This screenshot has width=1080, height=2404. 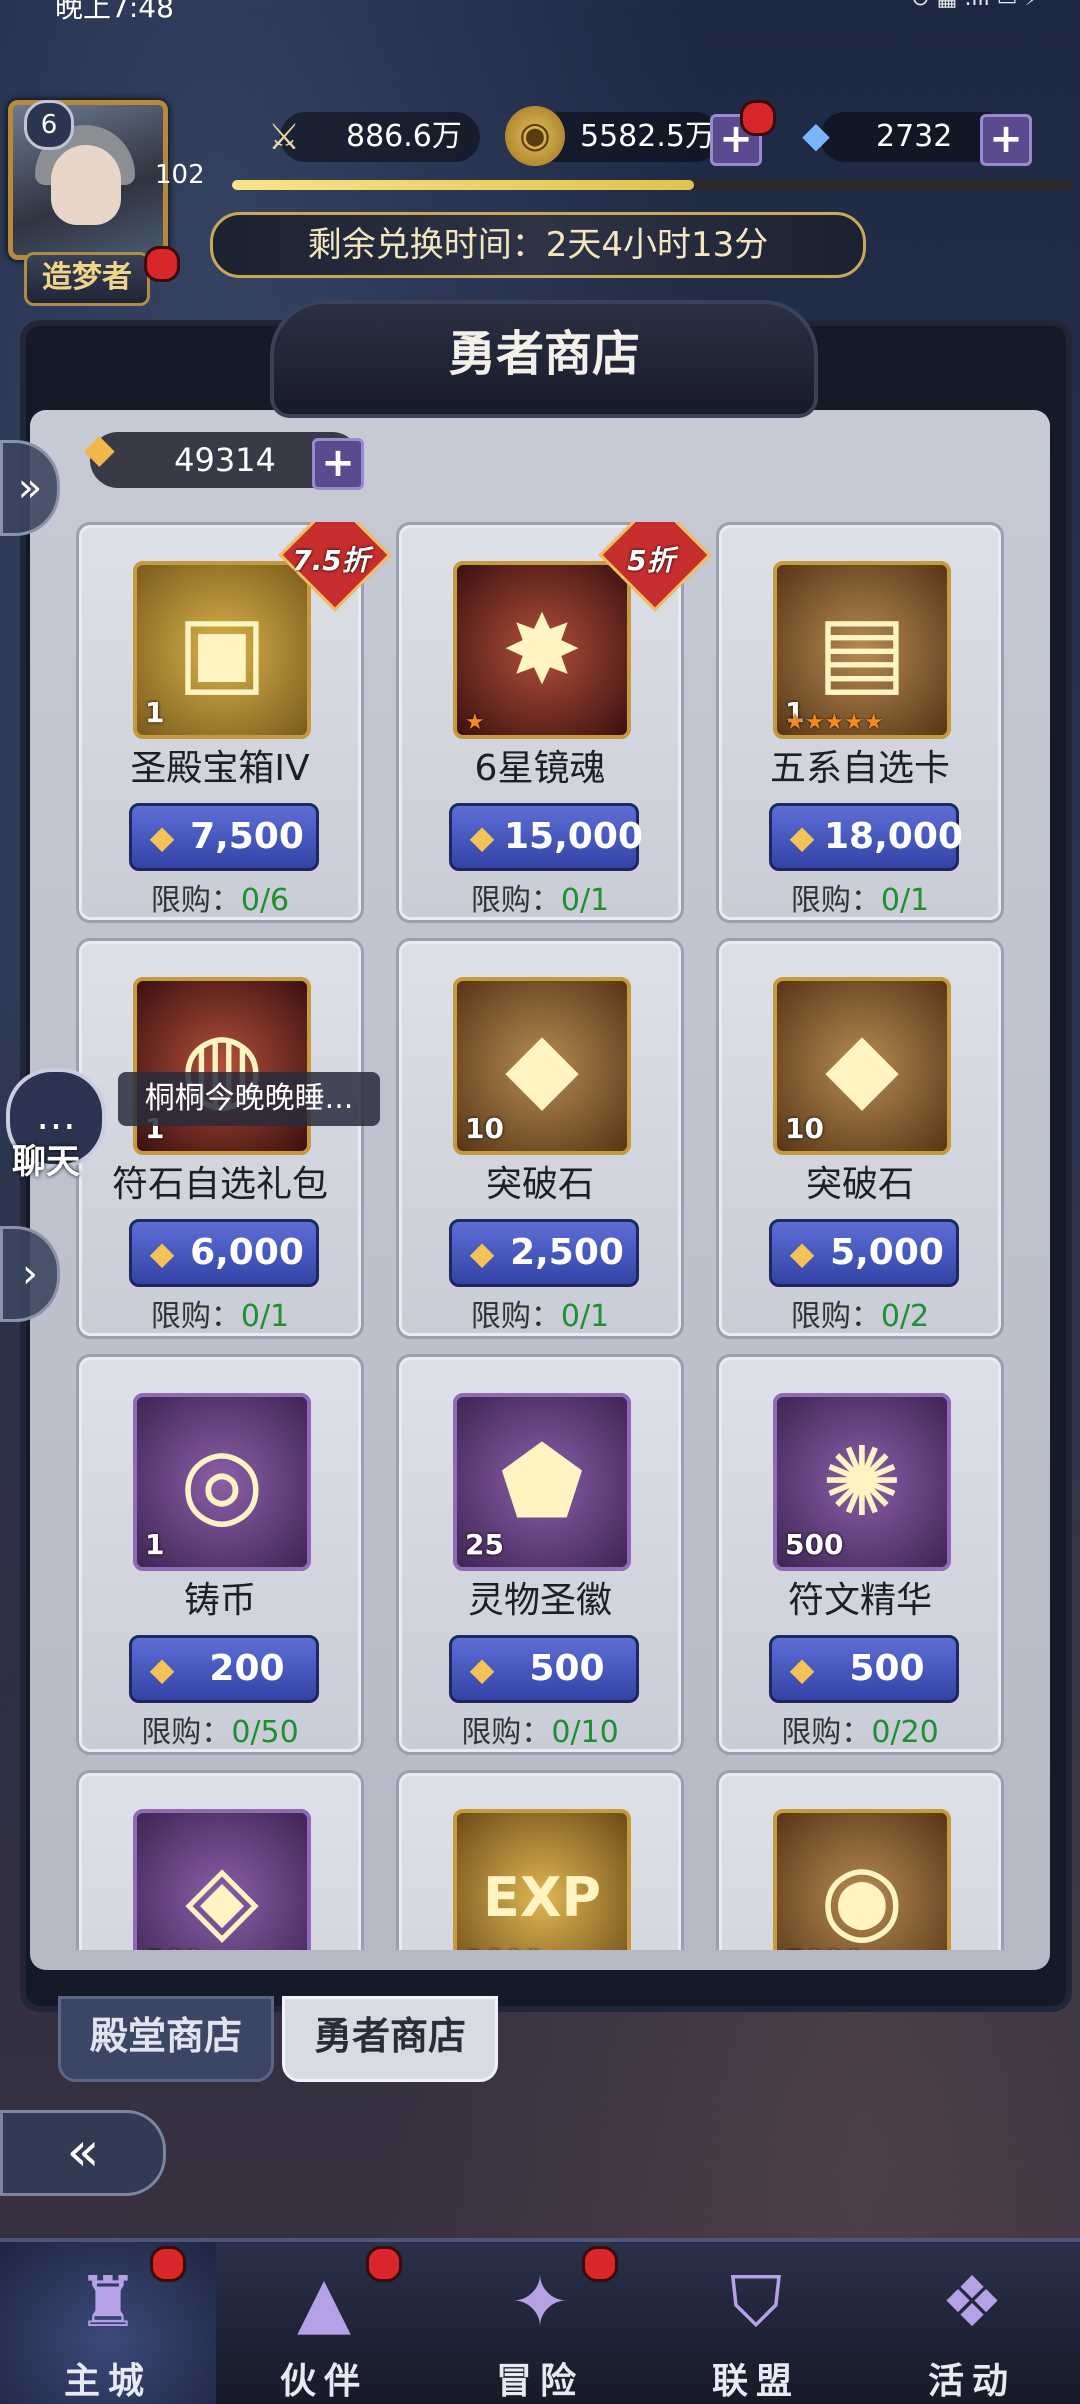 What do you see at coordinates (166, 2039) in the screenshot?
I see `tab-hall-shop: 殿堂商店` at bounding box center [166, 2039].